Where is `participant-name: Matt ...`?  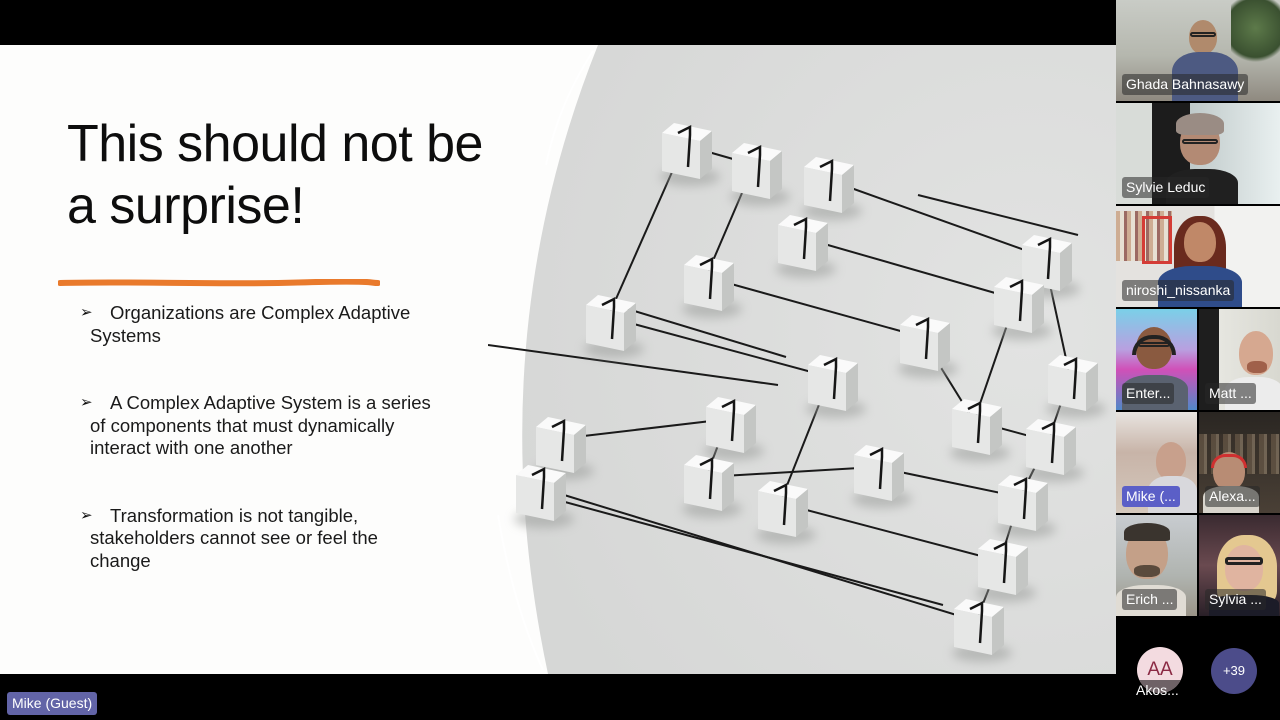
participant-name: Matt ... is located at coordinates (1230, 393).